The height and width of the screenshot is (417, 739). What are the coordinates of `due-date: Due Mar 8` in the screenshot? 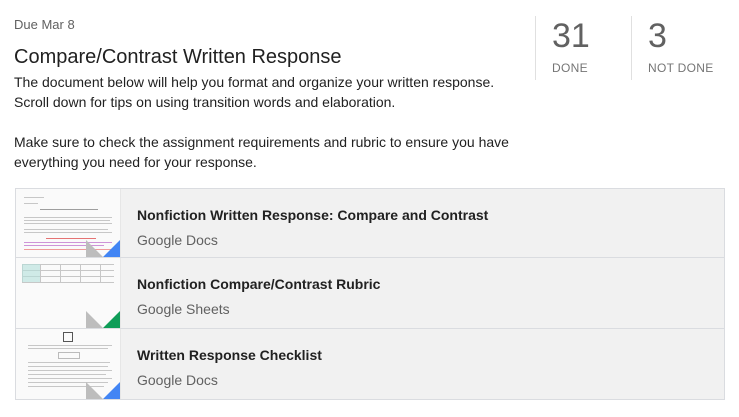 It's located at (44, 24).